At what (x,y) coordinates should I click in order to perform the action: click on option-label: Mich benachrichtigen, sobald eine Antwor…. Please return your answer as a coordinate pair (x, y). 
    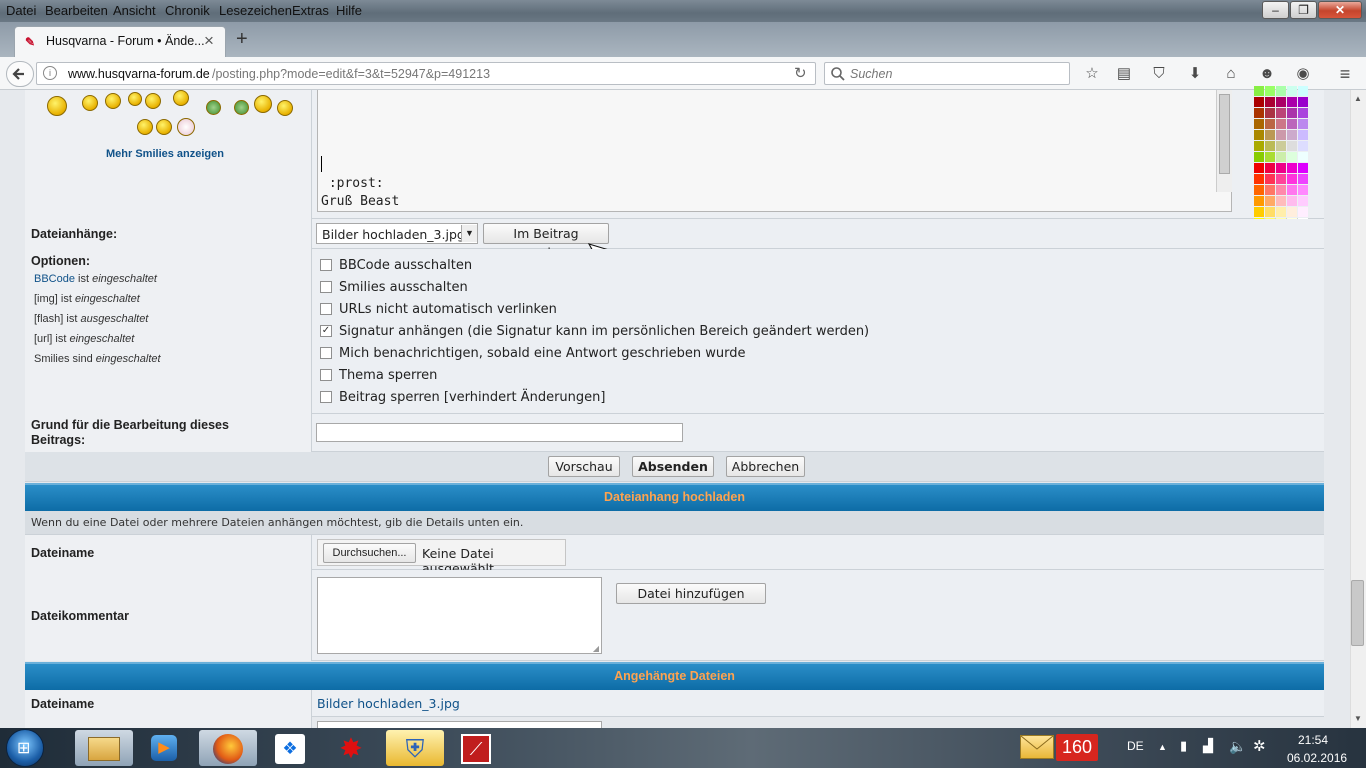
    Looking at the image, I should click on (542, 353).